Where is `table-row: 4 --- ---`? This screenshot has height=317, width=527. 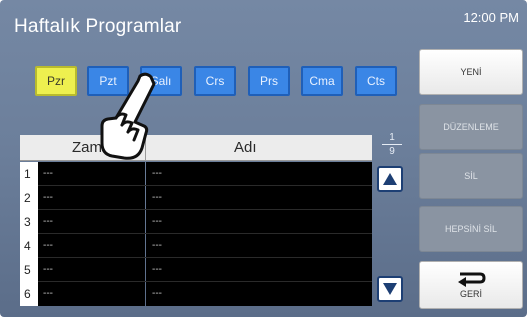
table-row: 4 --- --- is located at coordinates (196, 246).